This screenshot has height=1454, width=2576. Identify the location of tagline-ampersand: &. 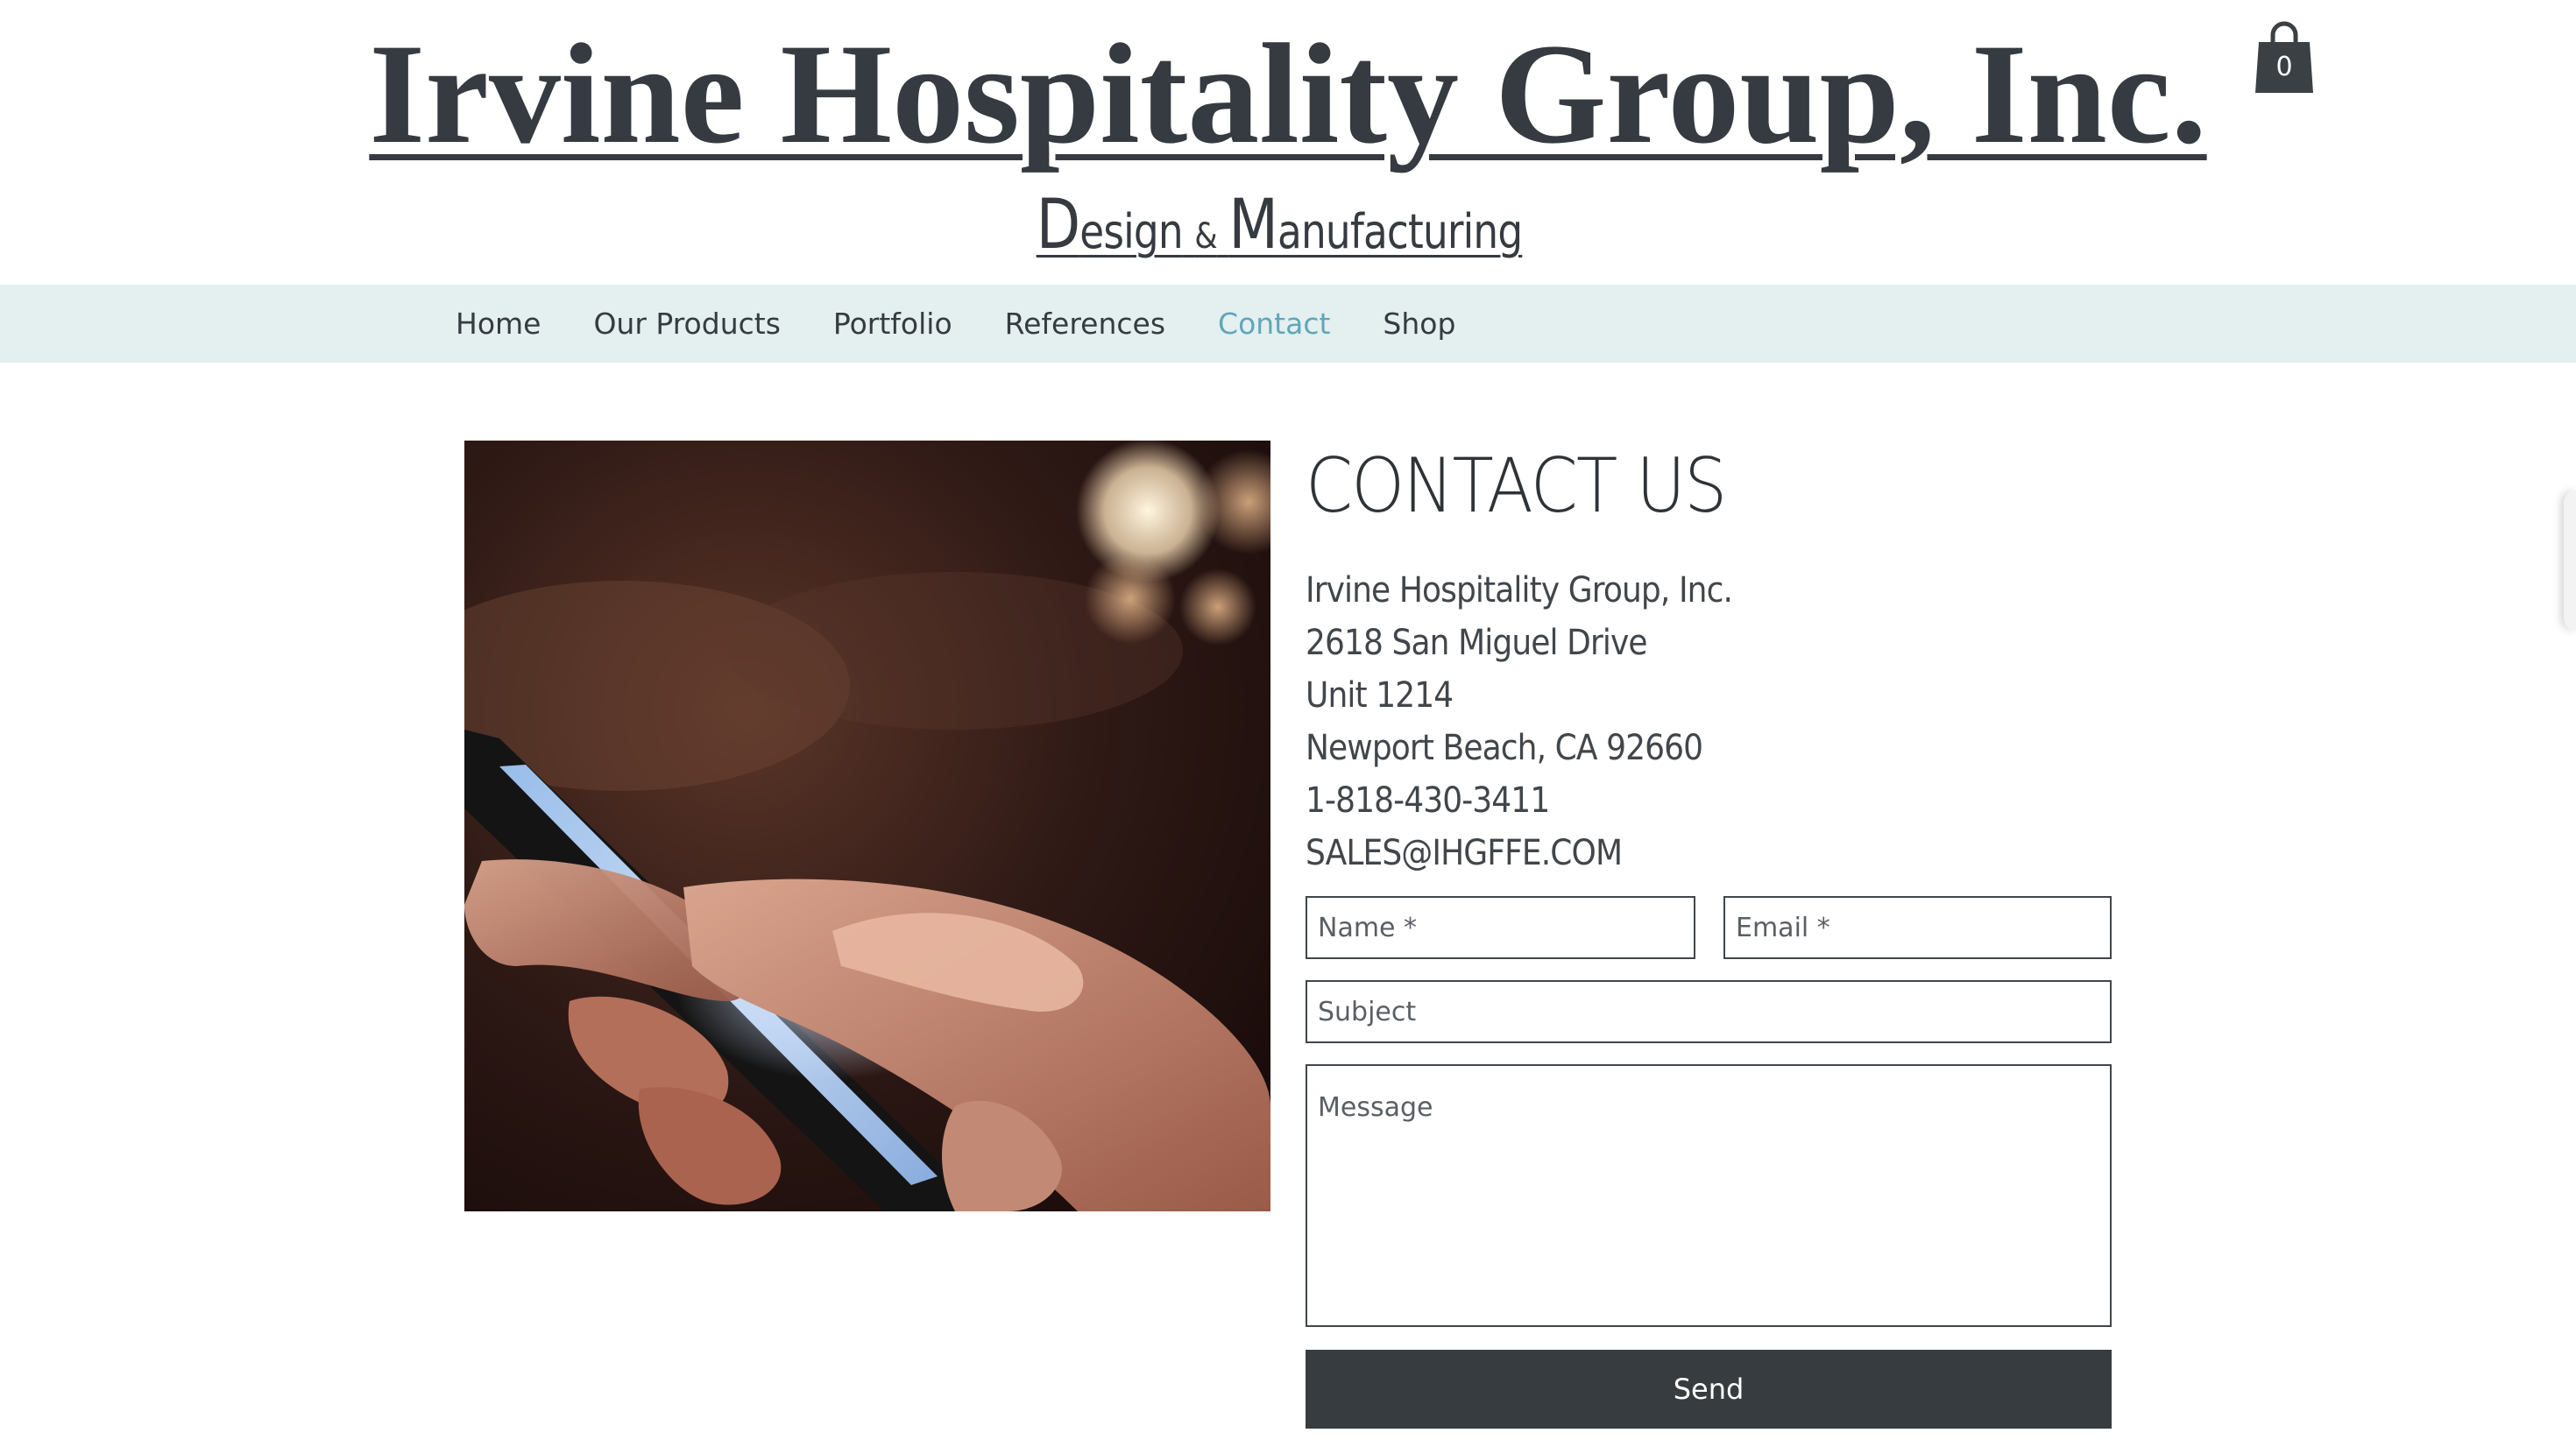
(1205, 236).